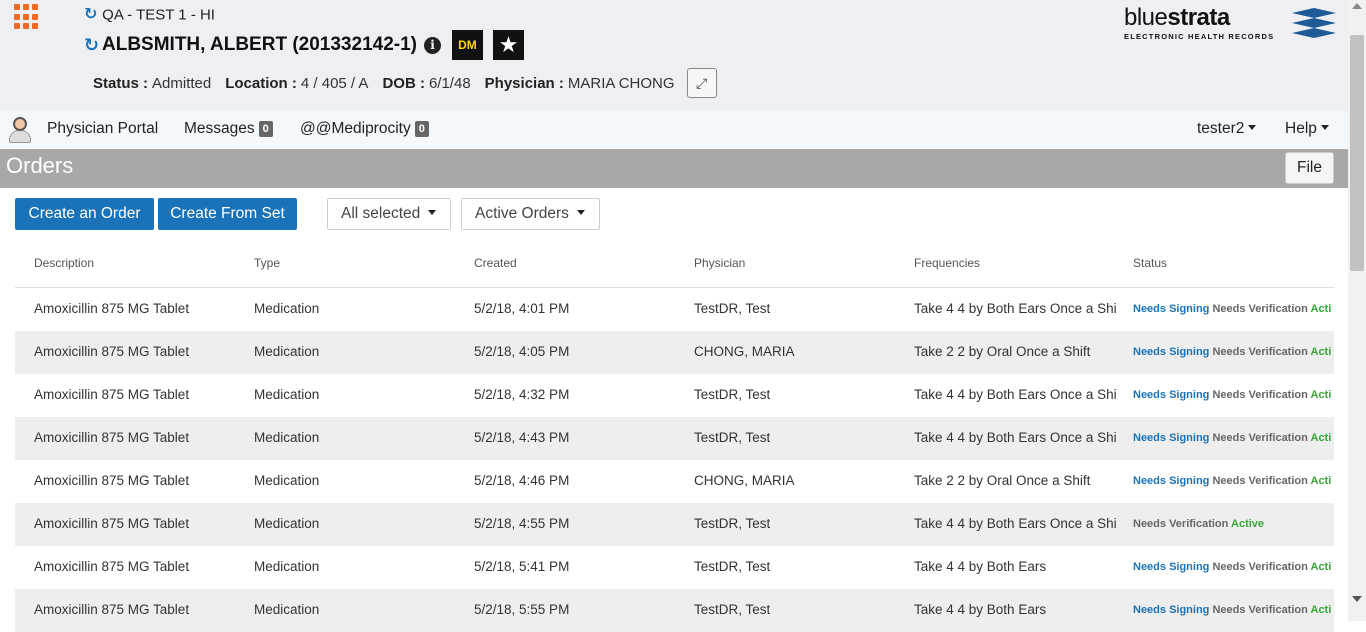 This screenshot has width=1366, height=632. What do you see at coordinates (744, 351) in the screenshot?
I see `cell-physician: CHONG, MARIA` at bounding box center [744, 351].